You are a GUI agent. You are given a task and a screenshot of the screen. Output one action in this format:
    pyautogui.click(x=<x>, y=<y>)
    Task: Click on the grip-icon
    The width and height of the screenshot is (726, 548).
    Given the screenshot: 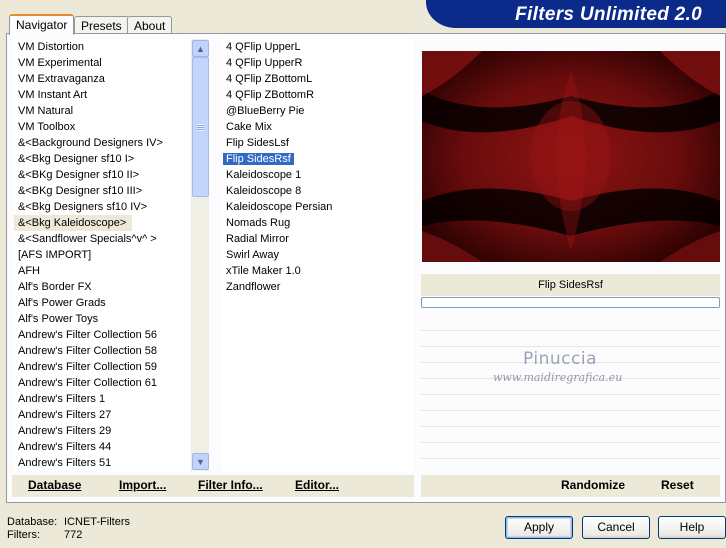 What is the action you would take?
    pyautogui.click(x=200, y=127)
    